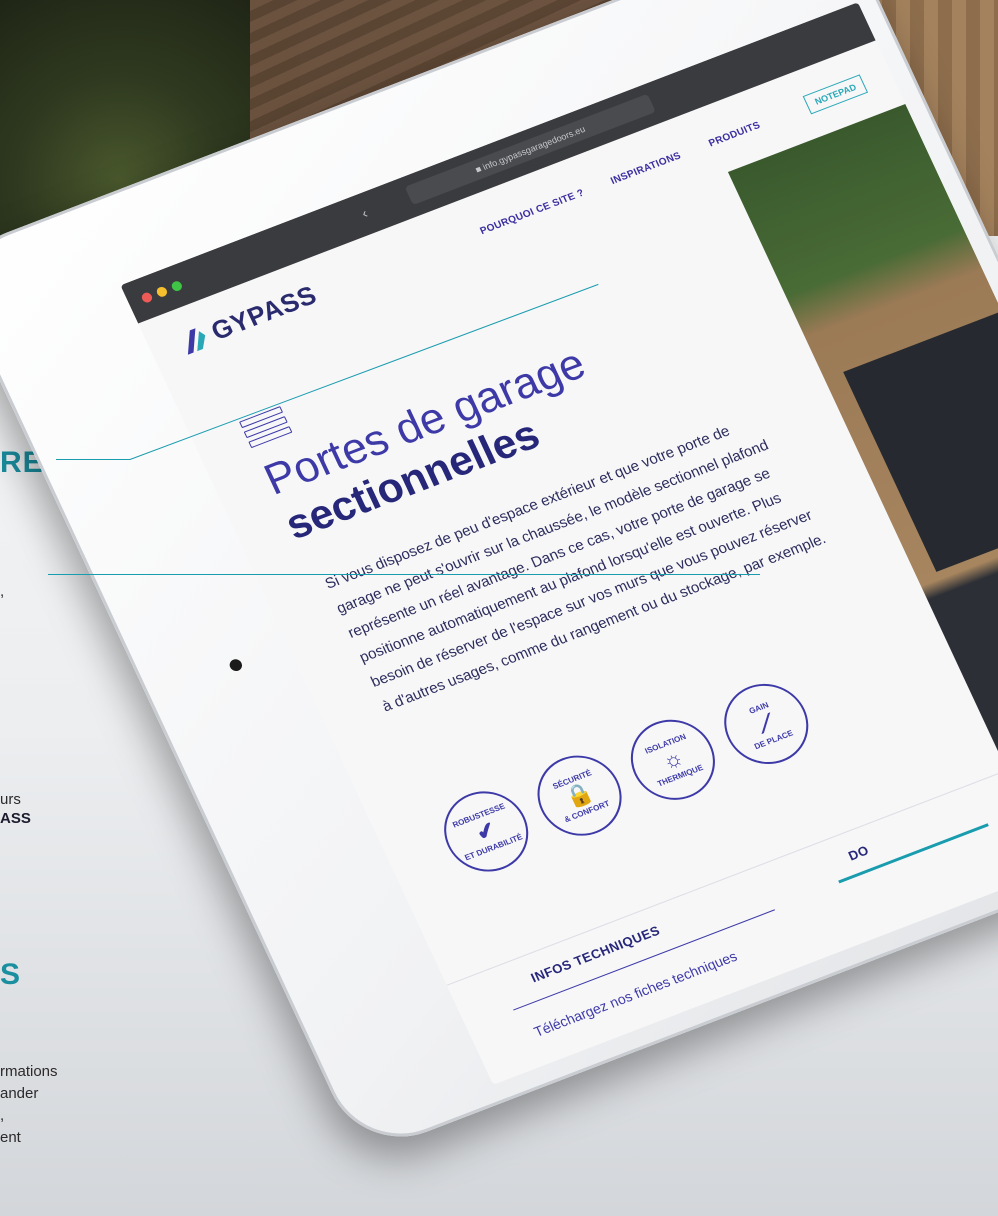 The width and height of the screenshot is (998, 1216). What do you see at coordinates (858, 852) in the screenshot?
I see `tab-documents: DO` at bounding box center [858, 852].